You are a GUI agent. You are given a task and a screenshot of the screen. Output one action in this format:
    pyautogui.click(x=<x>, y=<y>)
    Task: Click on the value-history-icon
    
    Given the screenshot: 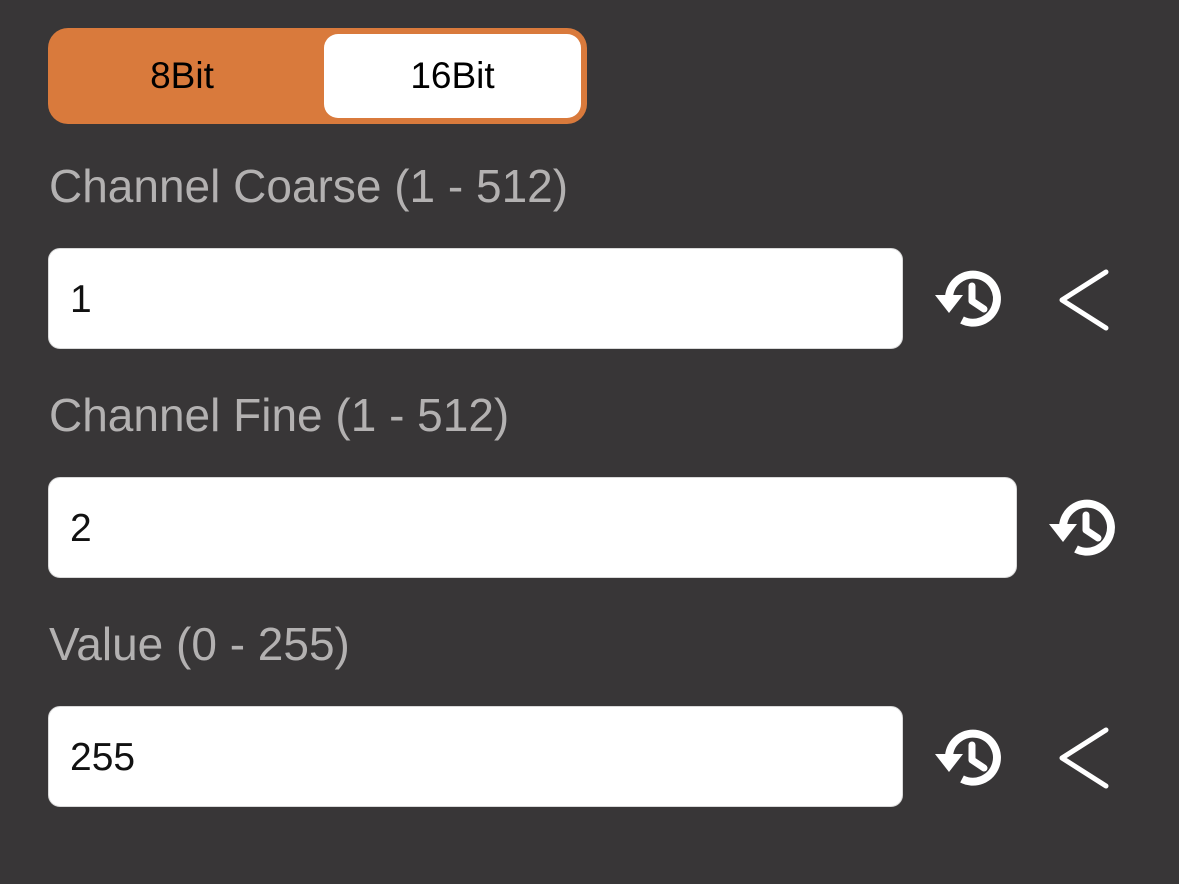 What is the action you would take?
    pyautogui.click(x=972, y=758)
    